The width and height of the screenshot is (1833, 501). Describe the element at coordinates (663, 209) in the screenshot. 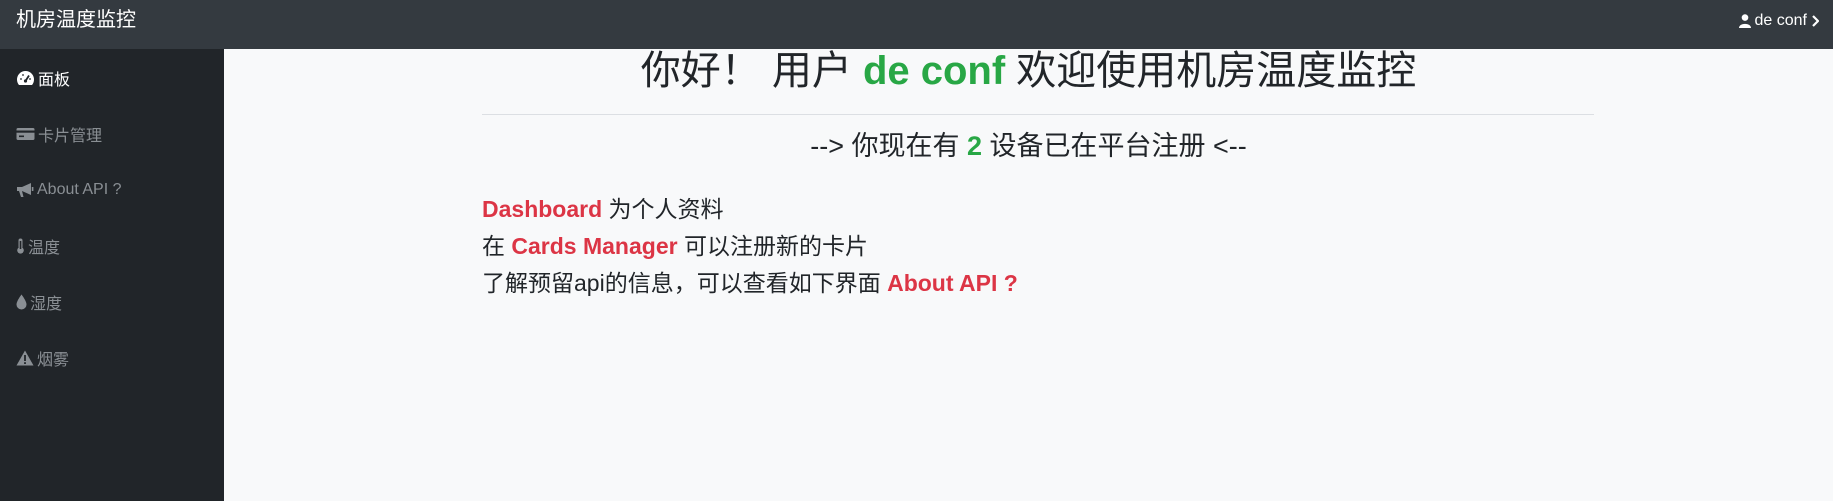

I see `info-text: 为个人资料` at that location.